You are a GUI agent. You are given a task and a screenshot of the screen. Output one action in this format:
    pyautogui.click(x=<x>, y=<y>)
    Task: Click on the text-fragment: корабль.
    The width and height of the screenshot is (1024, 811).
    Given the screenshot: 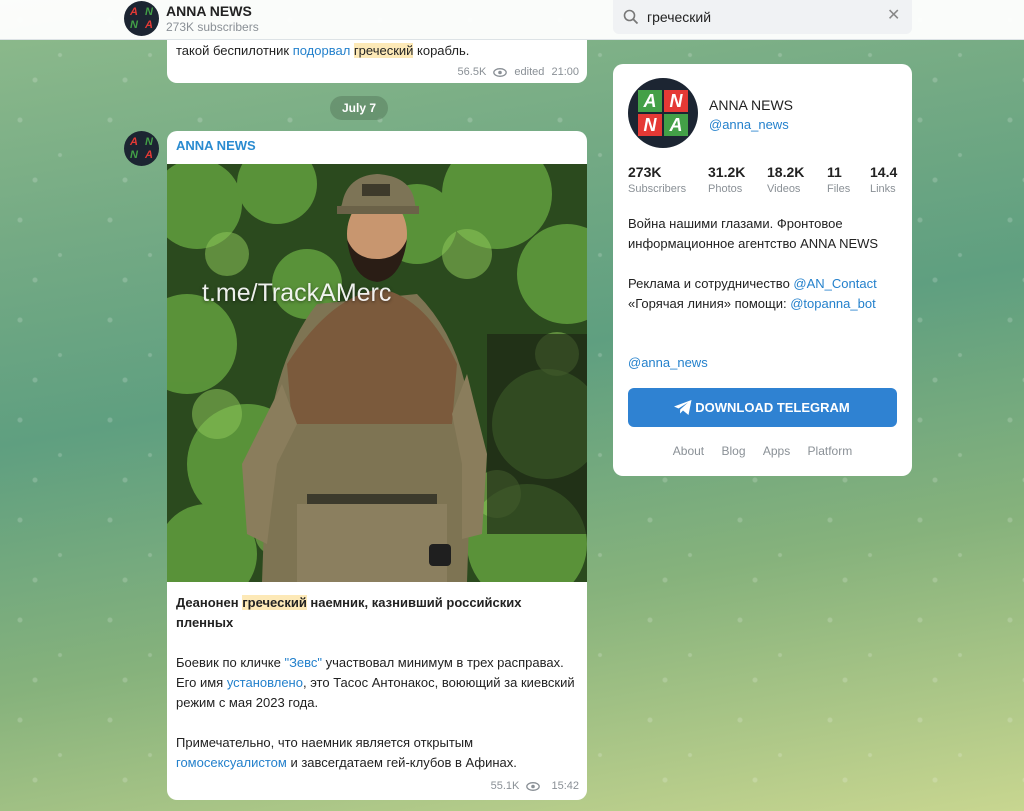 What is the action you would take?
    pyautogui.click(x=441, y=50)
    